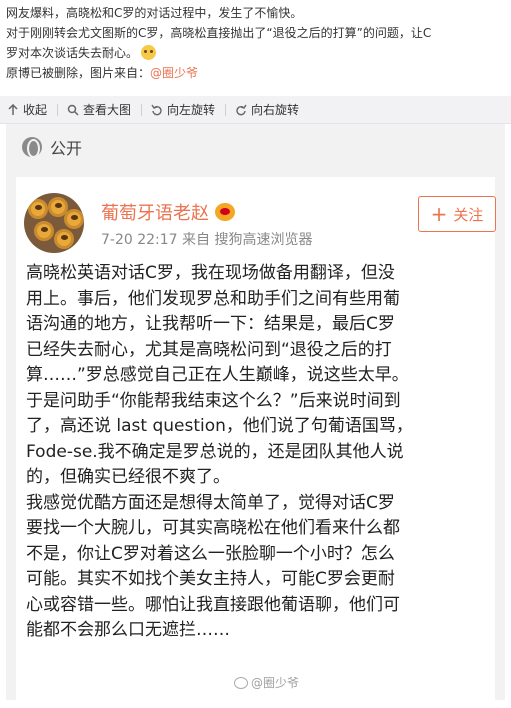  Describe the element at coordinates (439, 214) in the screenshot. I see `plus-icon: +` at that location.